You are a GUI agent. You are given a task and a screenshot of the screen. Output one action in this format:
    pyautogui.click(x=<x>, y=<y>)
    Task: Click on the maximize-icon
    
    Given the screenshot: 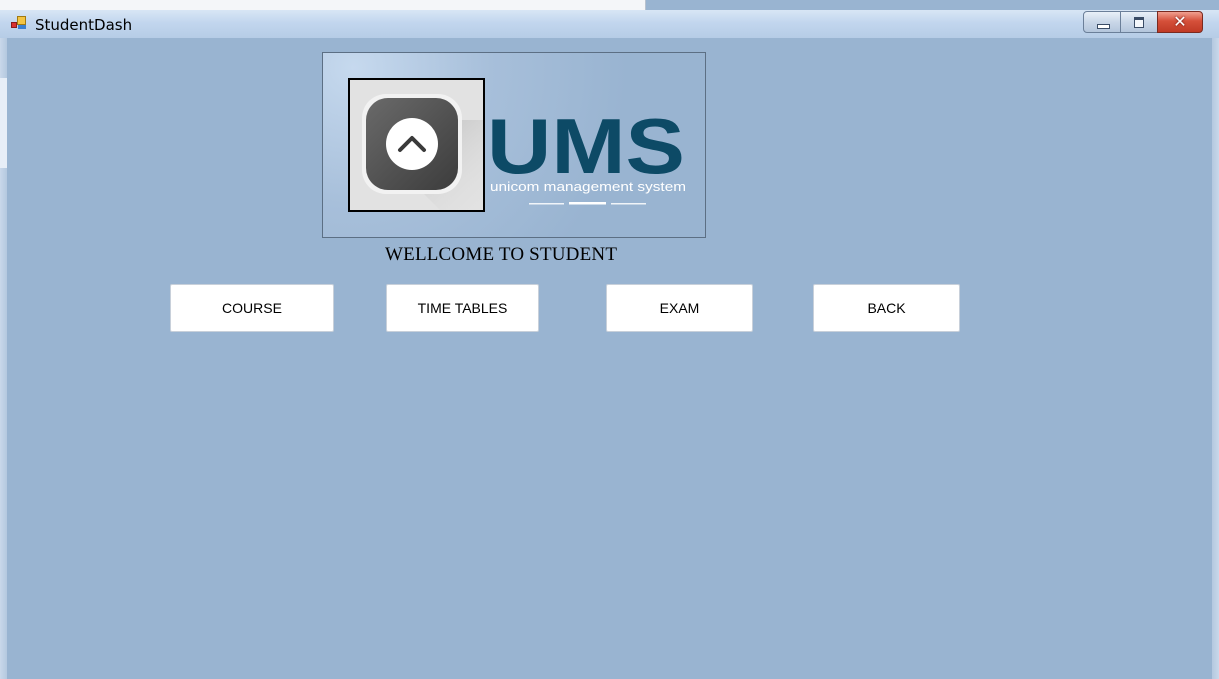 What is the action you would take?
    pyautogui.click(x=1139, y=22)
    